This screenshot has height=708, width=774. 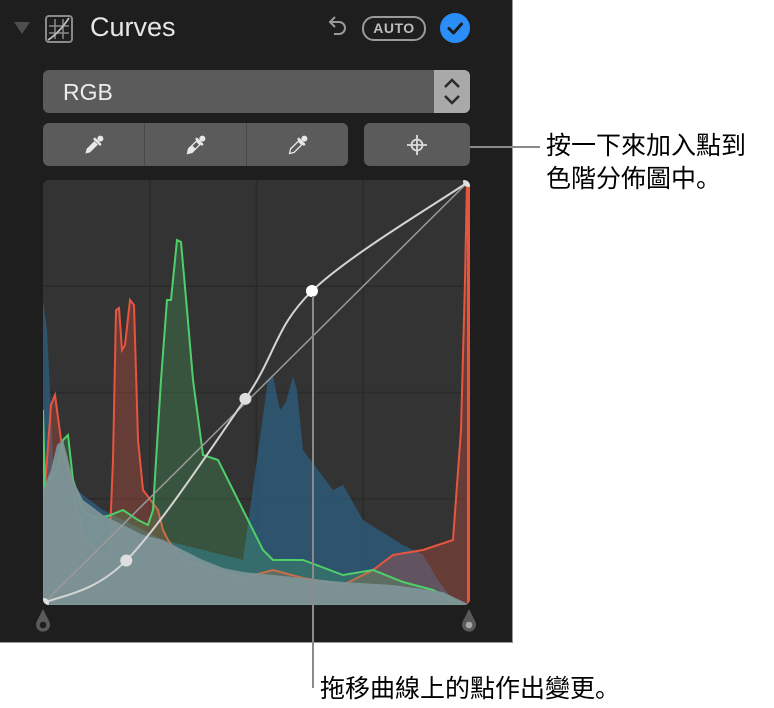 What do you see at coordinates (88, 92) in the screenshot?
I see `channel-select-value: RGB` at bounding box center [88, 92].